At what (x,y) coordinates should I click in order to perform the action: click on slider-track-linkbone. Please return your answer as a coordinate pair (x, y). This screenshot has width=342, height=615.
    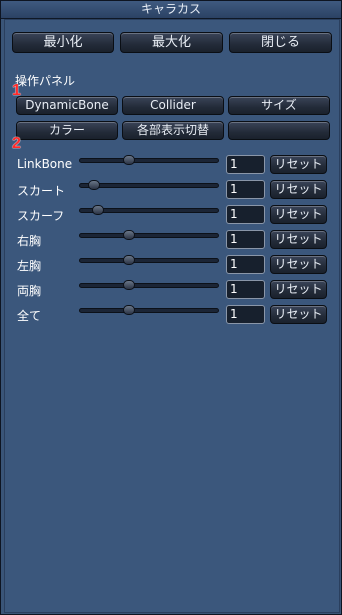
    Looking at the image, I should click on (149, 160).